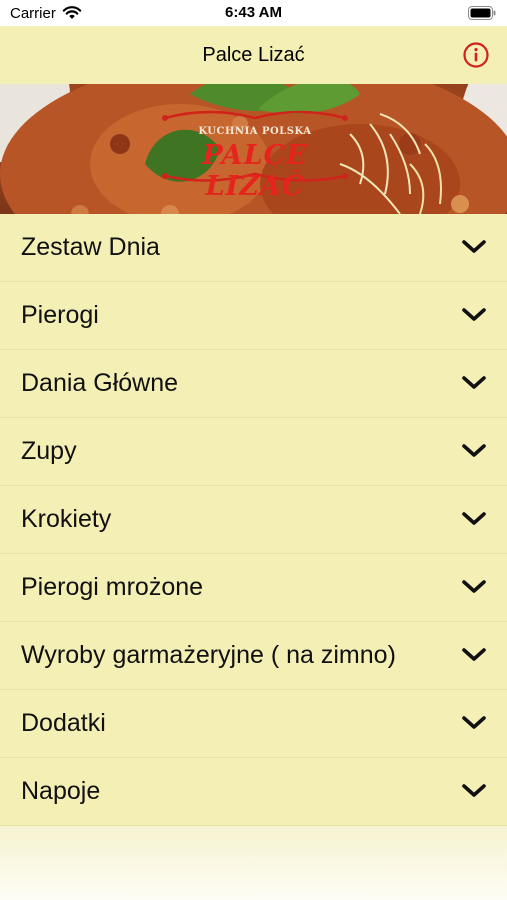 Image resolution: width=507 pixels, height=900 pixels. Describe the element at coordinates (253, 248) in the screenshot. I see `category-item: Zestaw Dnia` at that location.